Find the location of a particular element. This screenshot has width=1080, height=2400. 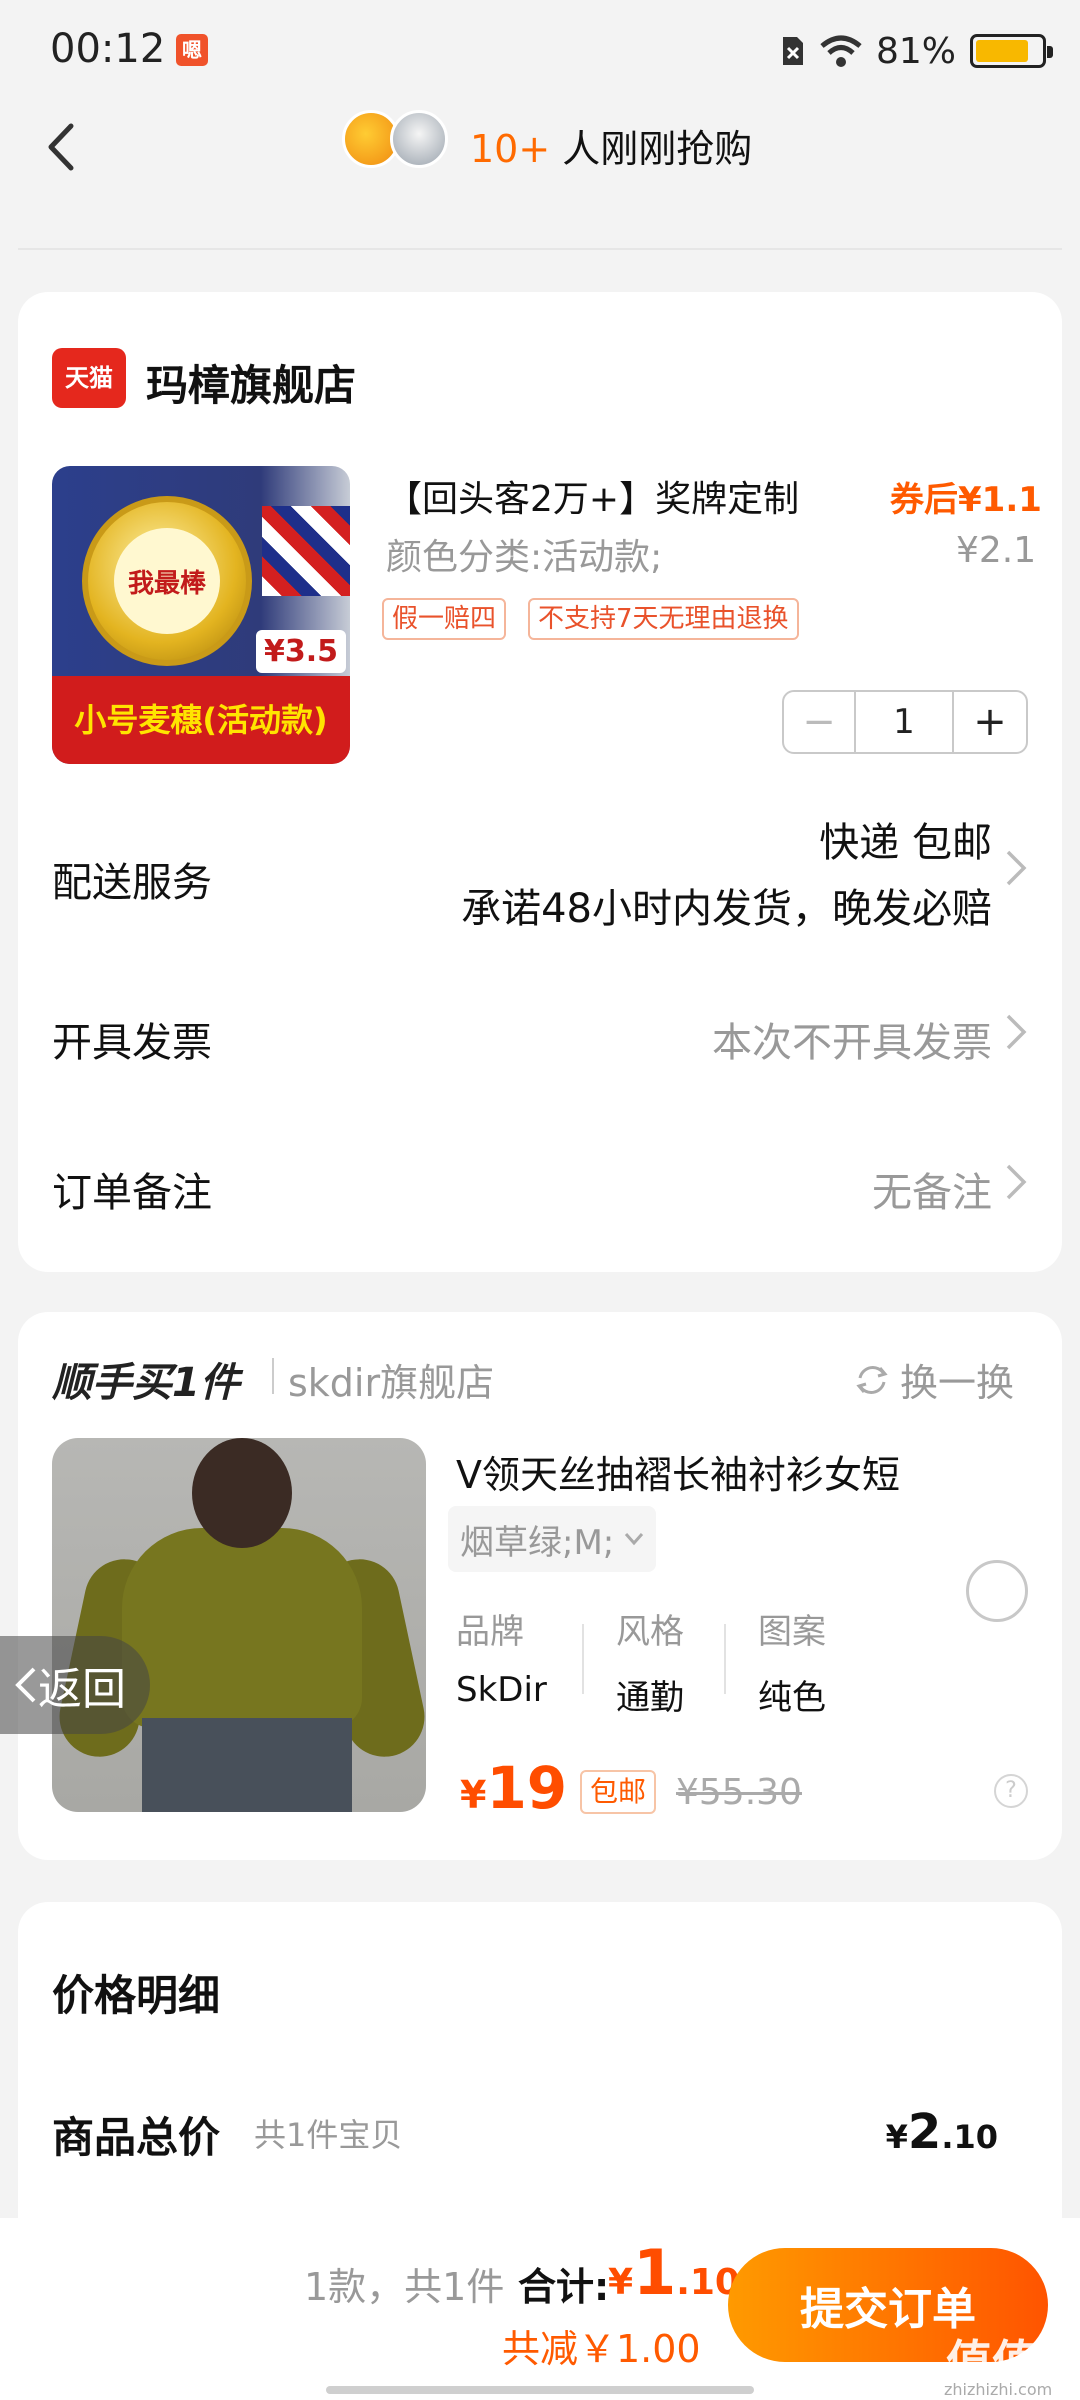

attribute-value: 纯色 is located at coordinates (792, 1698).